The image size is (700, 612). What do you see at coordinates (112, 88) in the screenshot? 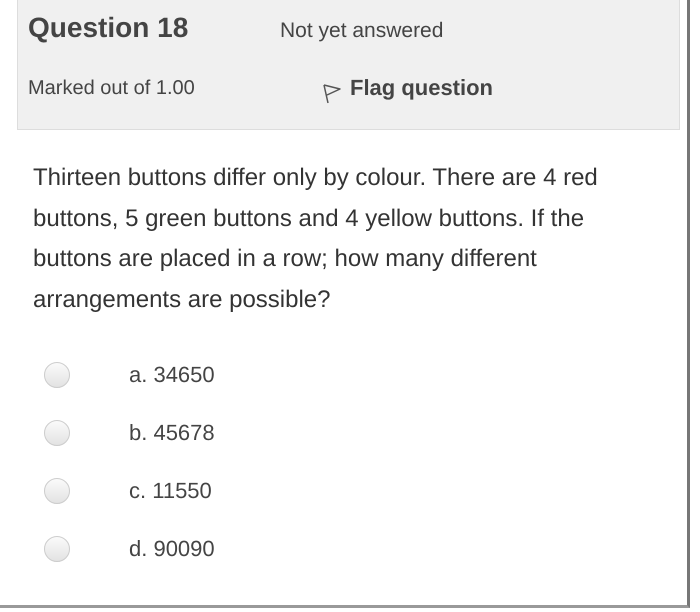
I see `marks-text: Marked out of 1.00` at bounding box center [112, 88].